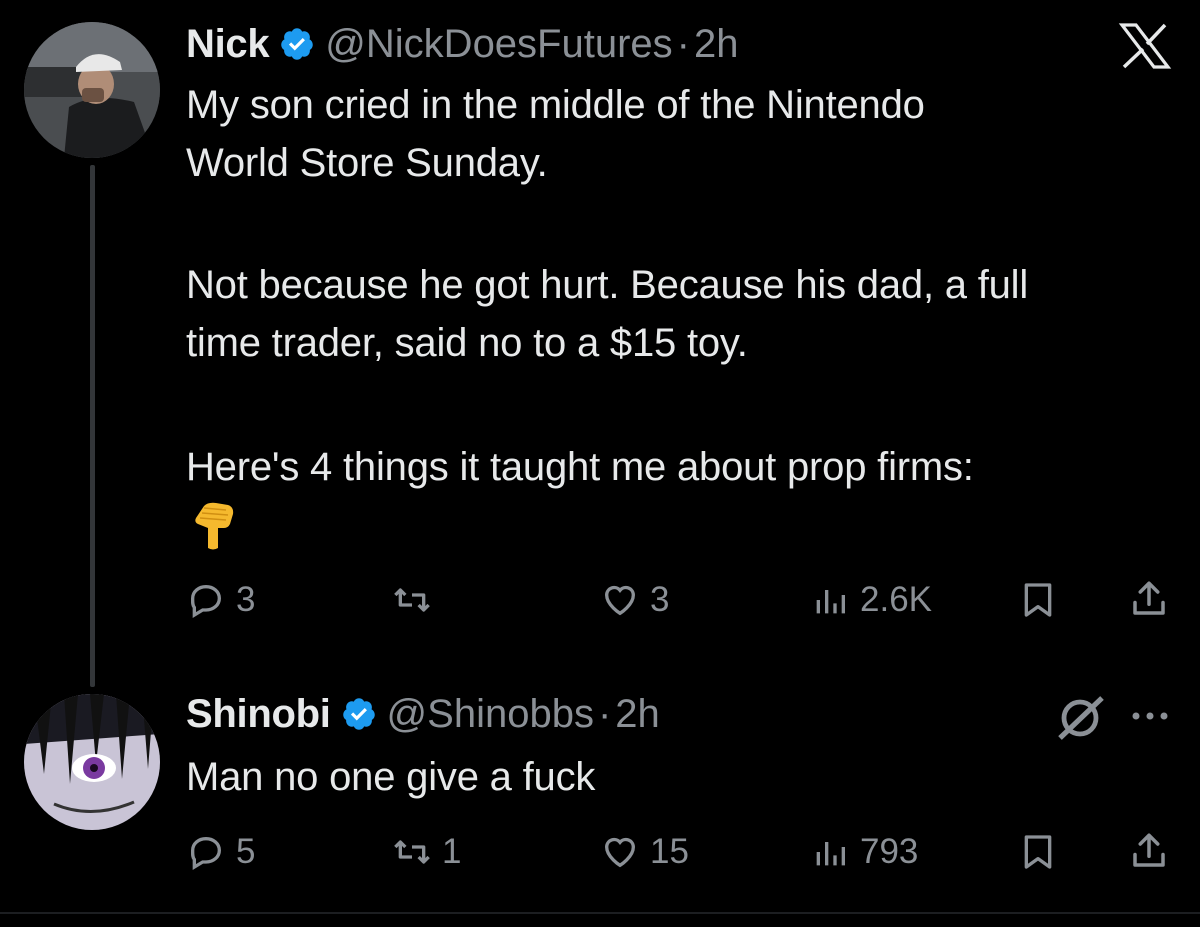 The width and height of the screenshot is (1200, 927). I want to click on avatar-photo-icon, so click(92, 90).